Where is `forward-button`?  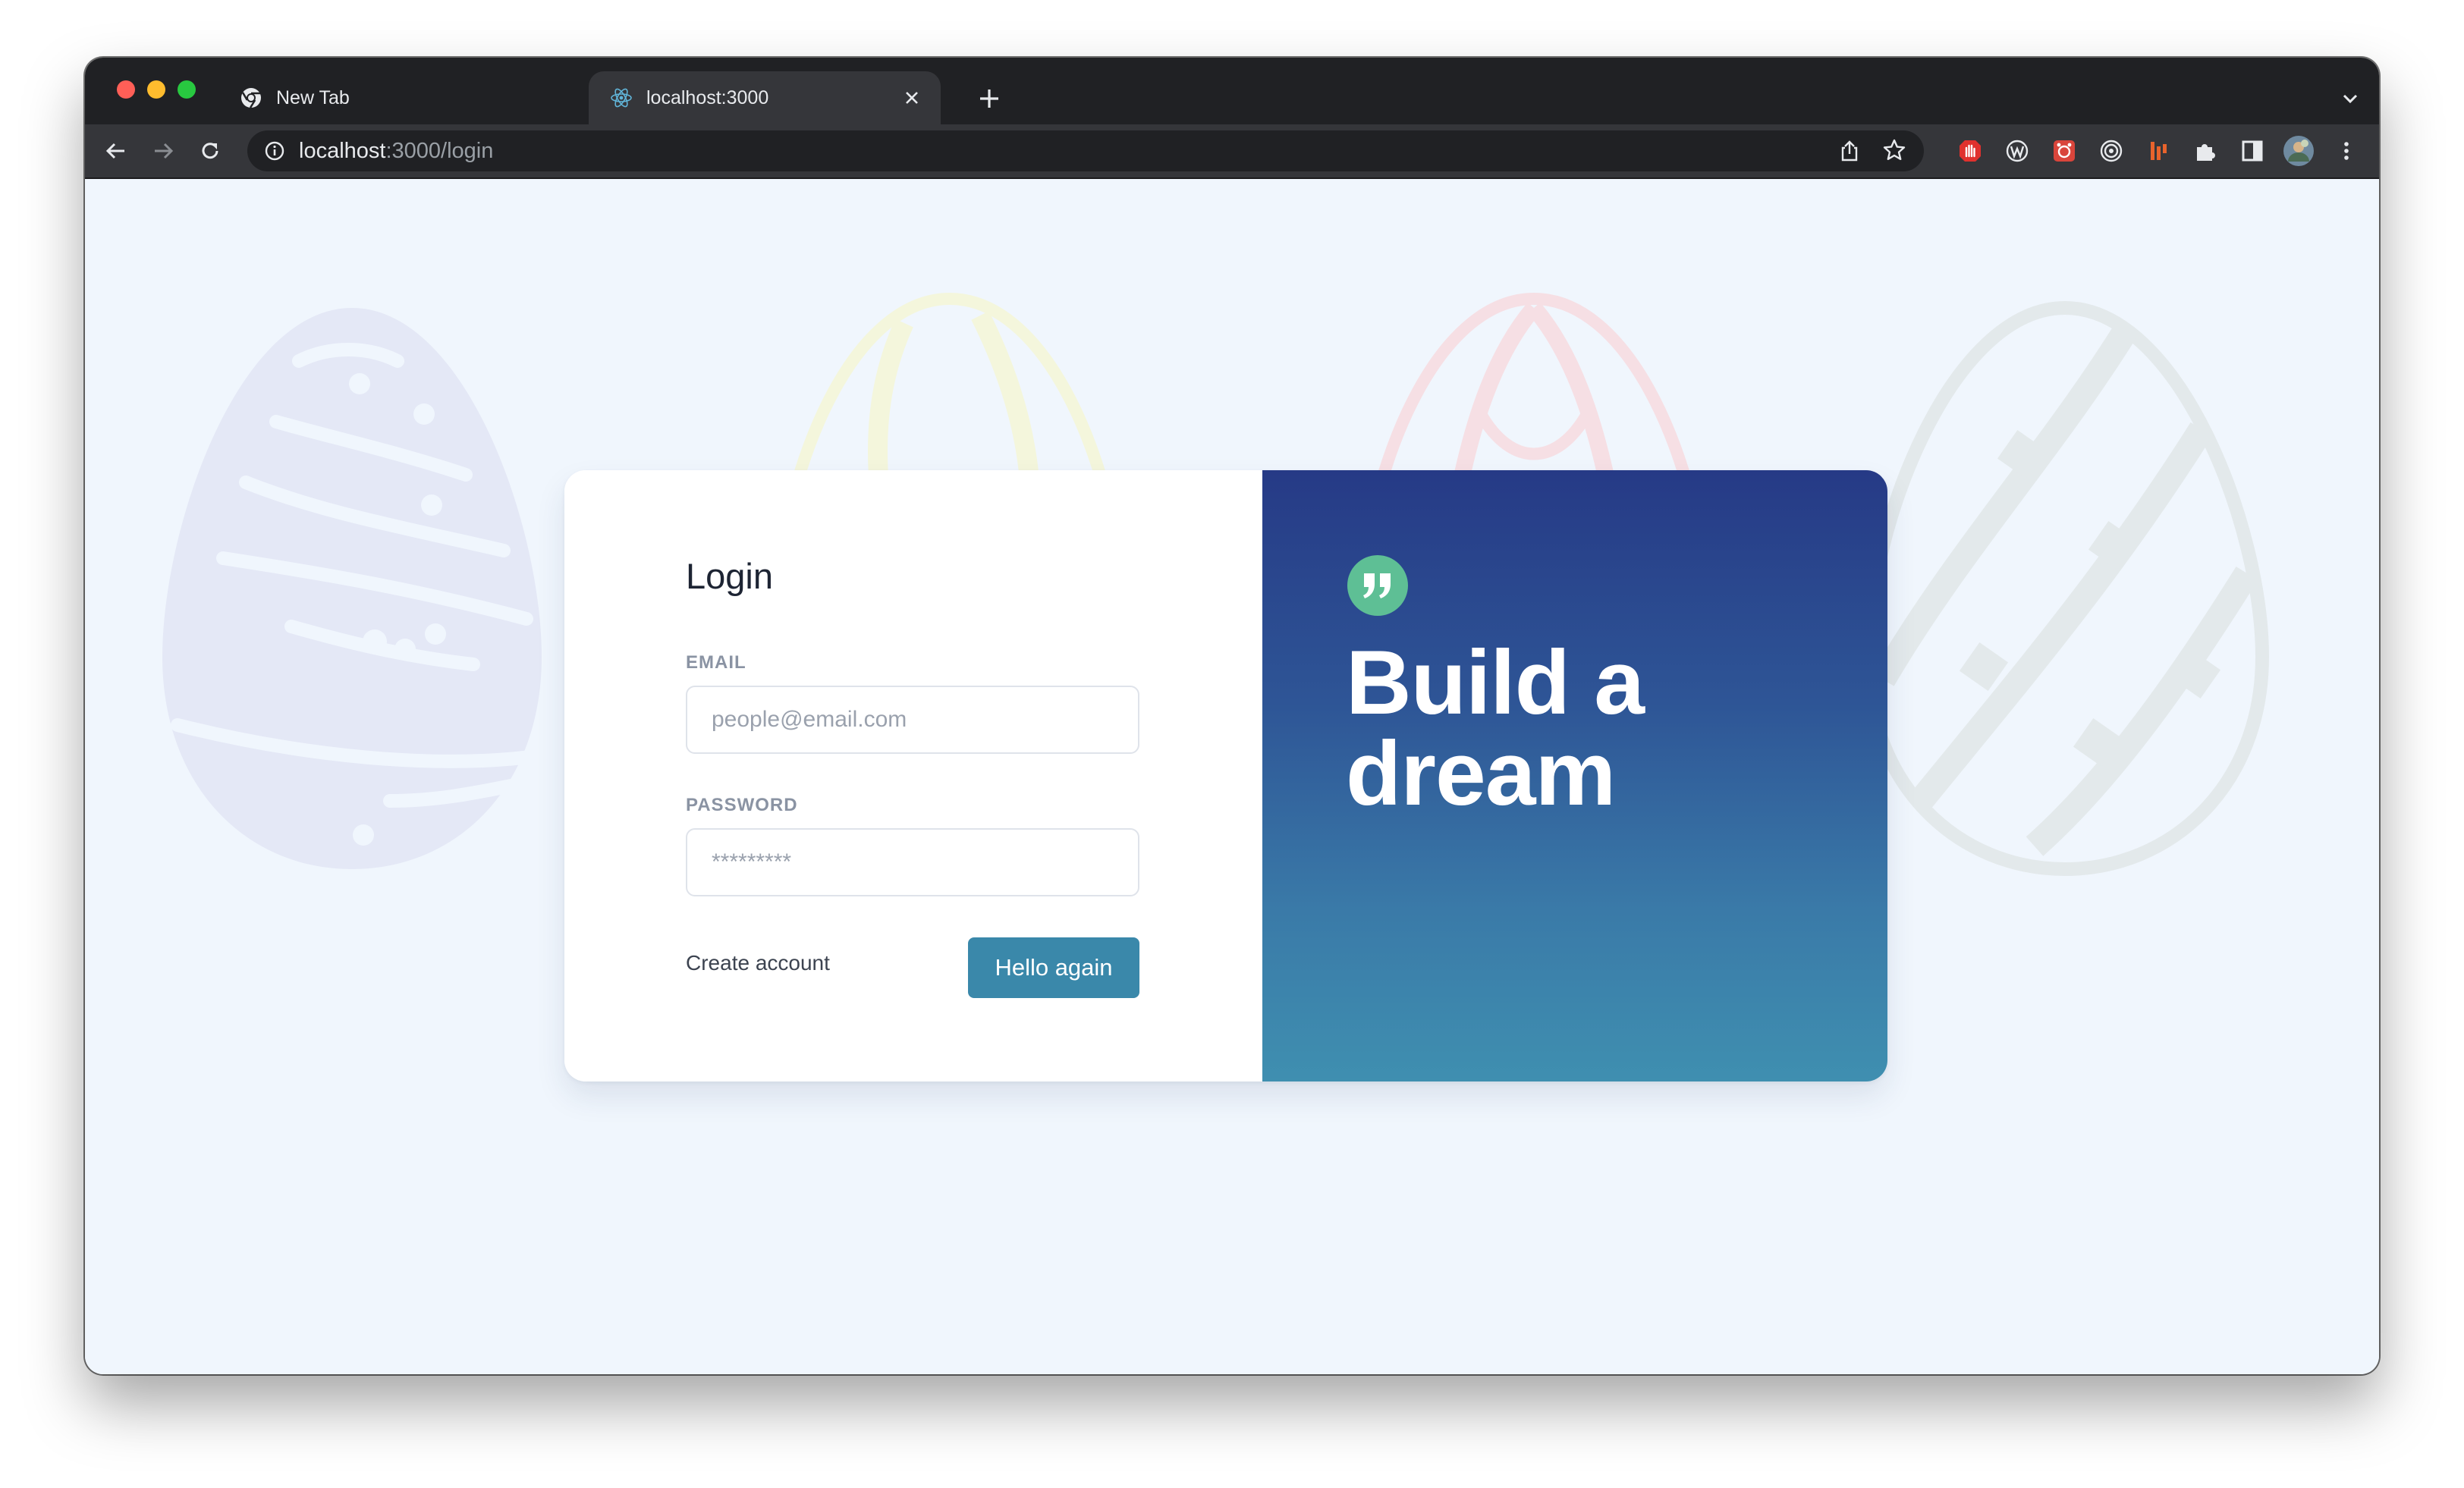
forward-button is located at coordinates (163, 150).